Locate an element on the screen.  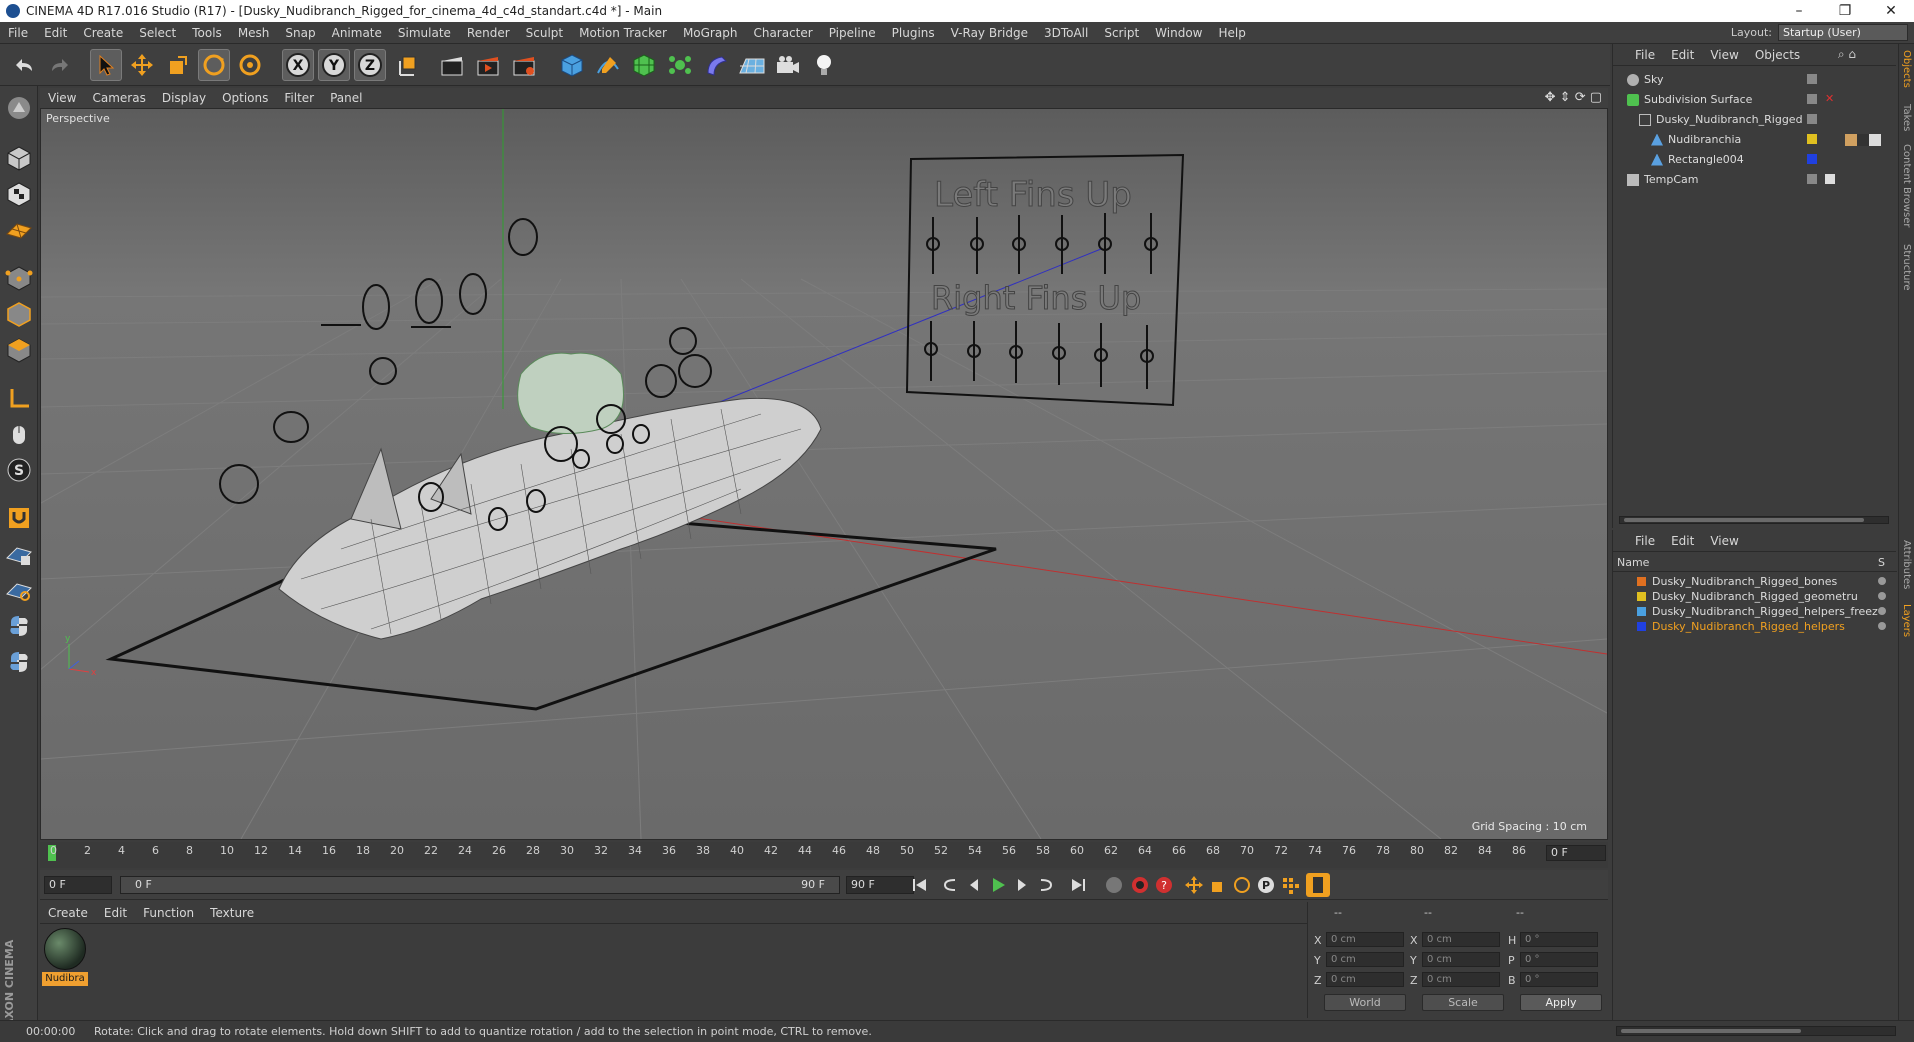
y-axis-lock-button: Y is located at coordinates (334, 65).